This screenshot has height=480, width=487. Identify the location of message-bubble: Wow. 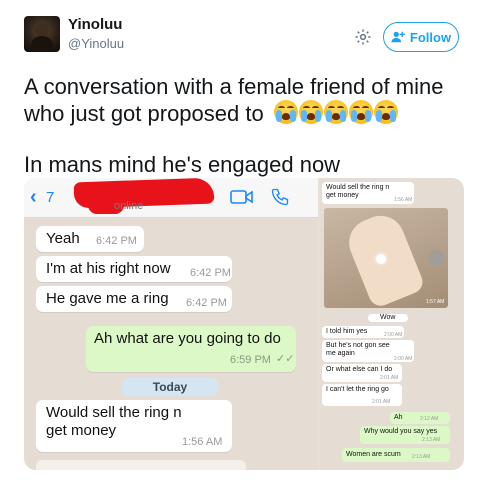
(388, 318).